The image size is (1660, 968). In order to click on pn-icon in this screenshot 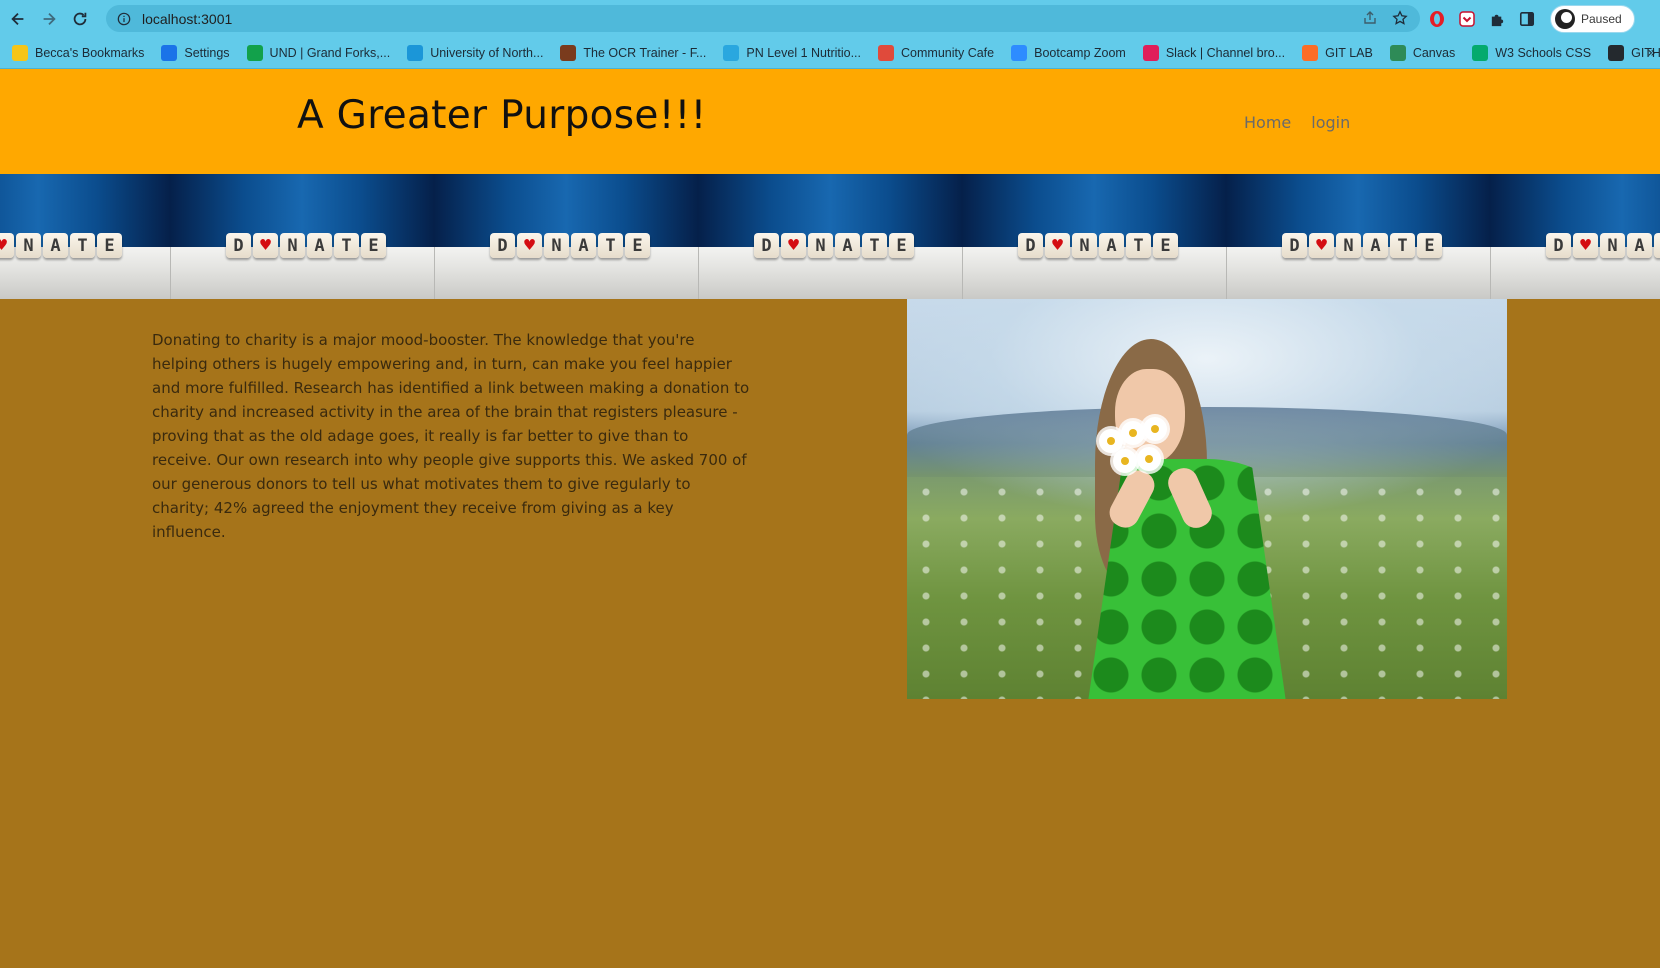, I will do `click(731, 52)`.